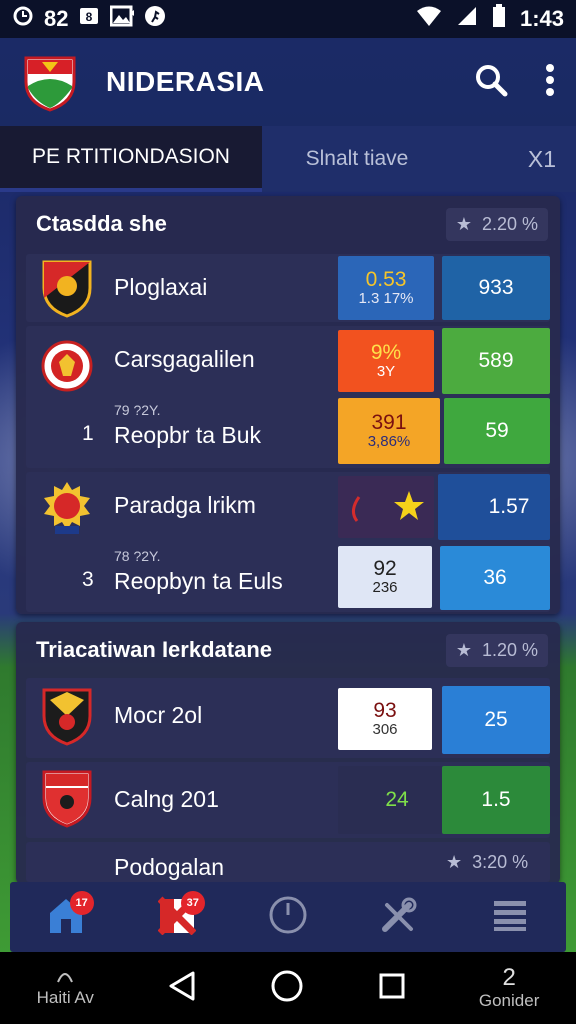 The image size is (576, 1024). I want to click on tab-bar: PE RTITIONDASION Slnalt tiave X1, so click(288, 159).